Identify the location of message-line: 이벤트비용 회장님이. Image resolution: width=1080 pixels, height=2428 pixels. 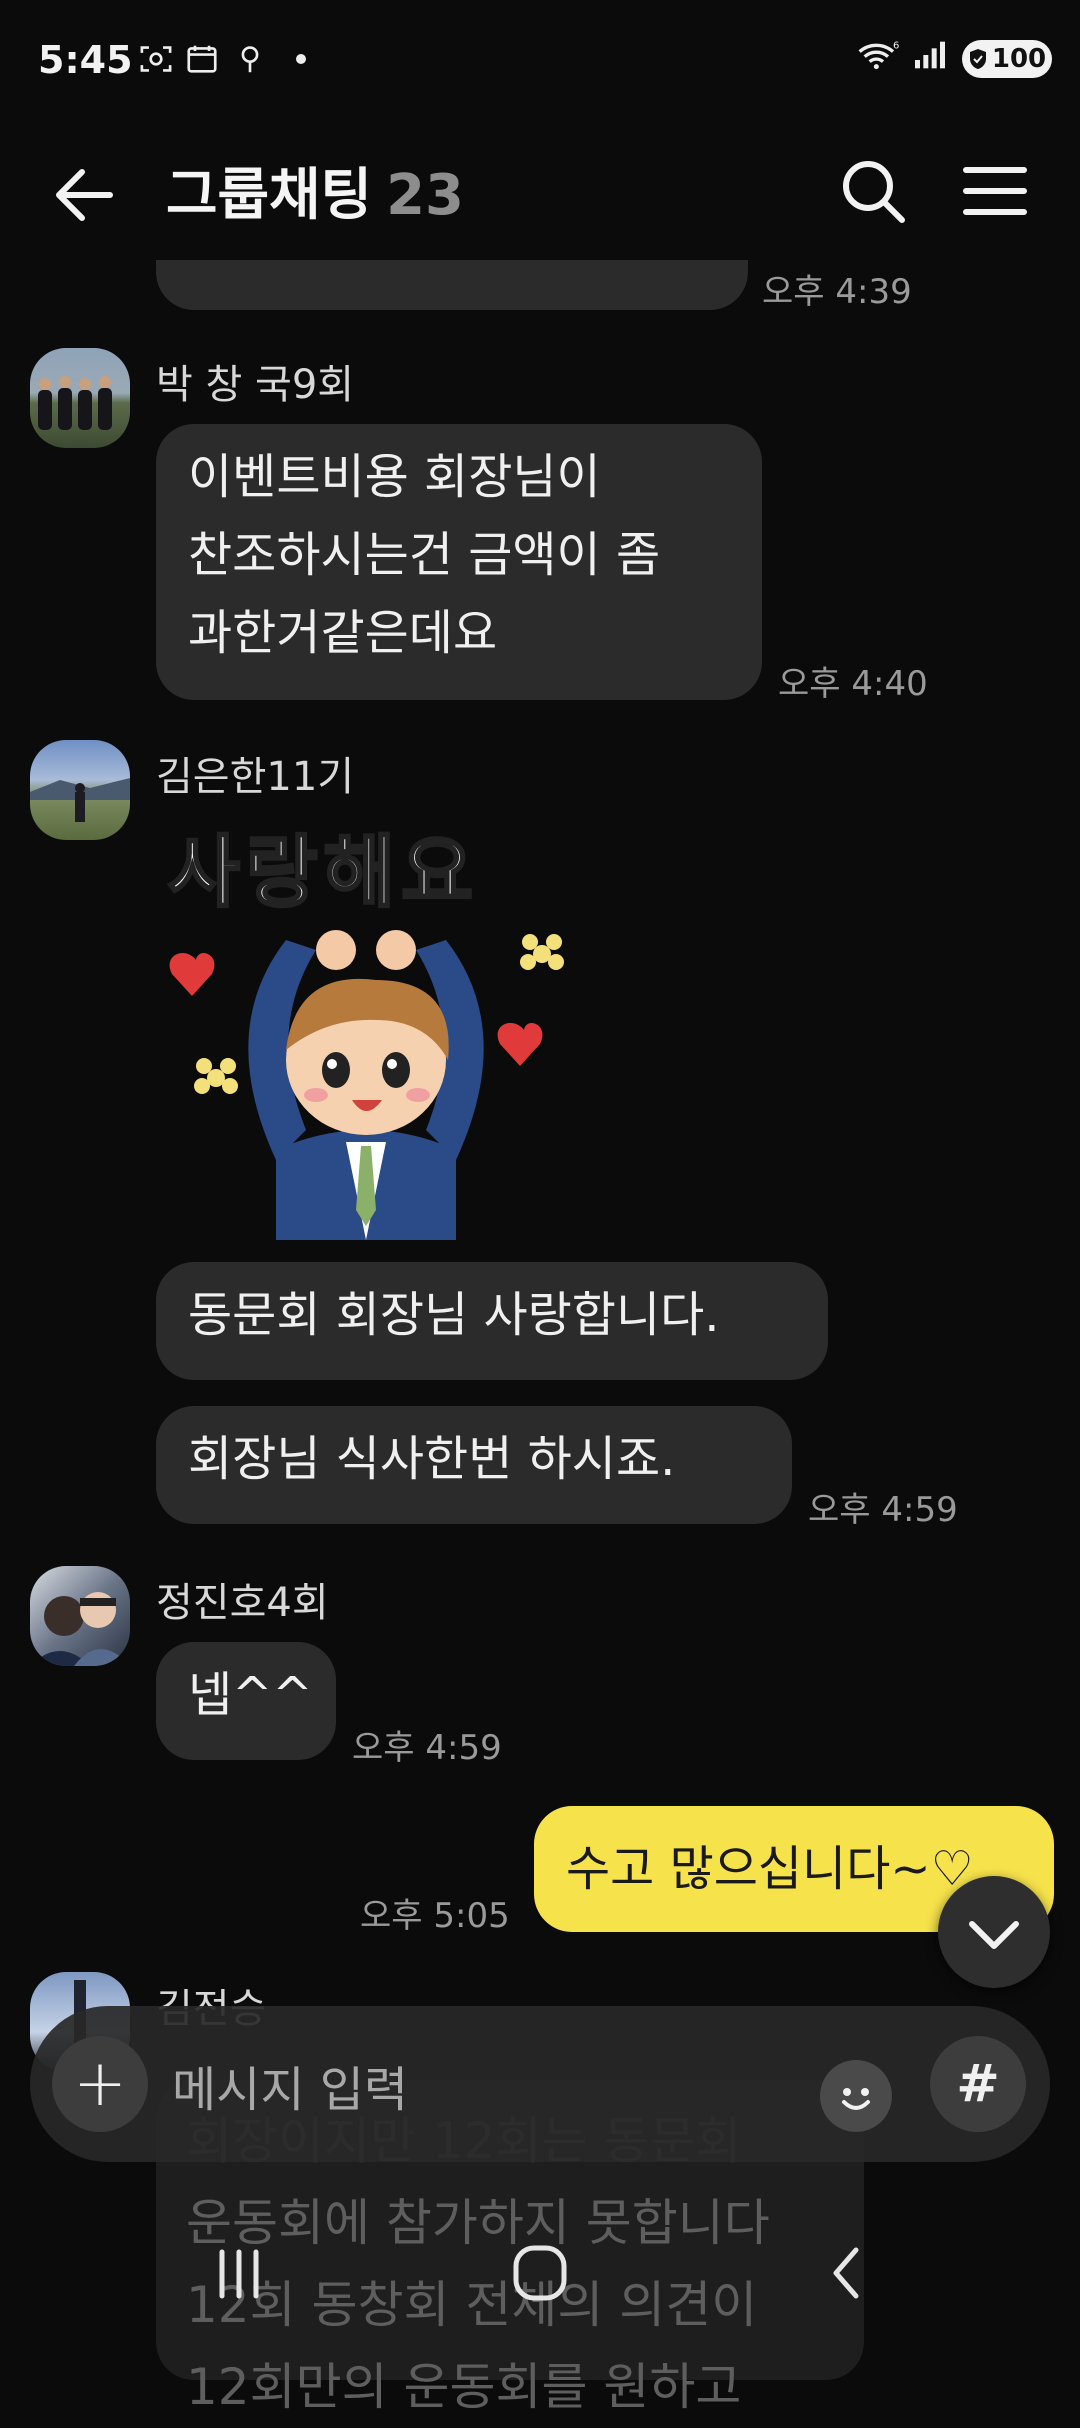
(394, 477).